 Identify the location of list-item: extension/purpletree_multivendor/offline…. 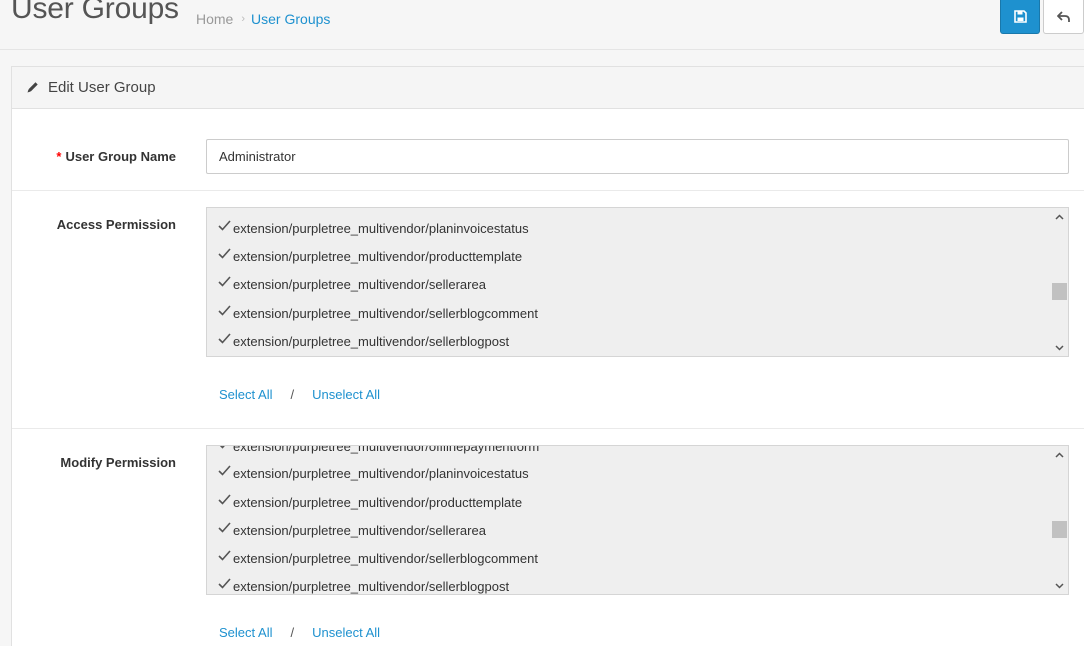
(378, 452).